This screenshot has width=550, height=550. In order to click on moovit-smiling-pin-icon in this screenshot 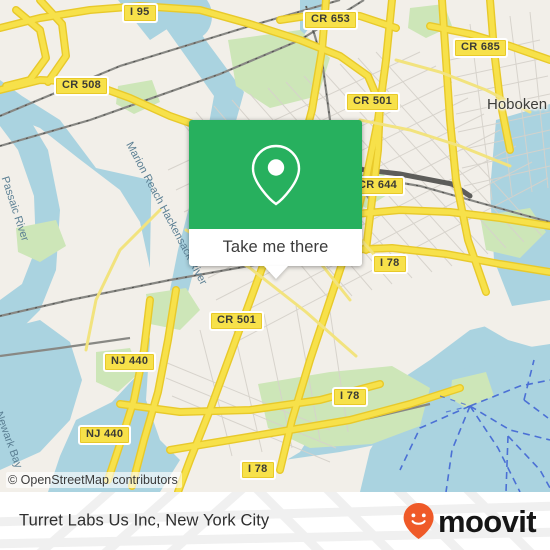, I will do `click(418, 521)`.